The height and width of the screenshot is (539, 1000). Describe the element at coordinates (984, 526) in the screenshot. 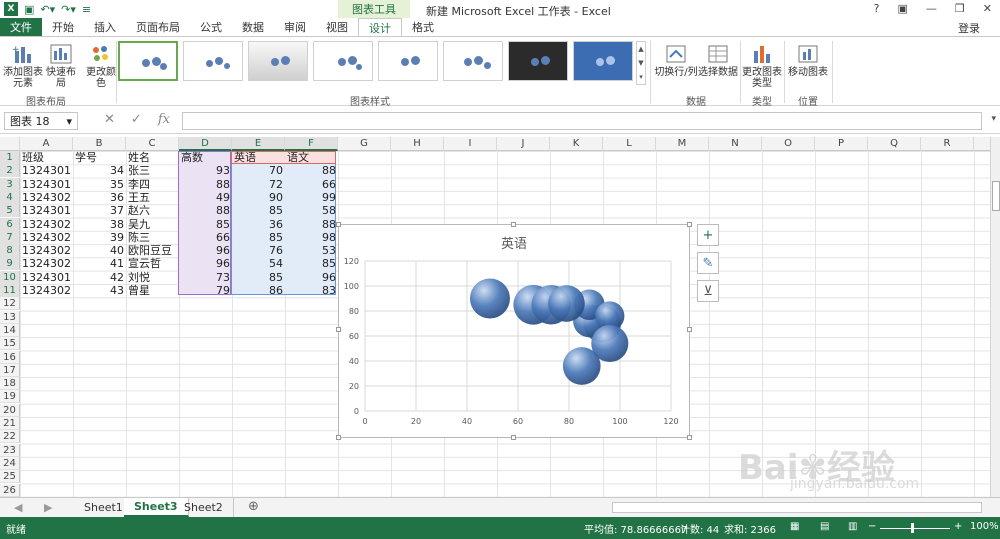

I see `zoom-level: 100%` at that location.